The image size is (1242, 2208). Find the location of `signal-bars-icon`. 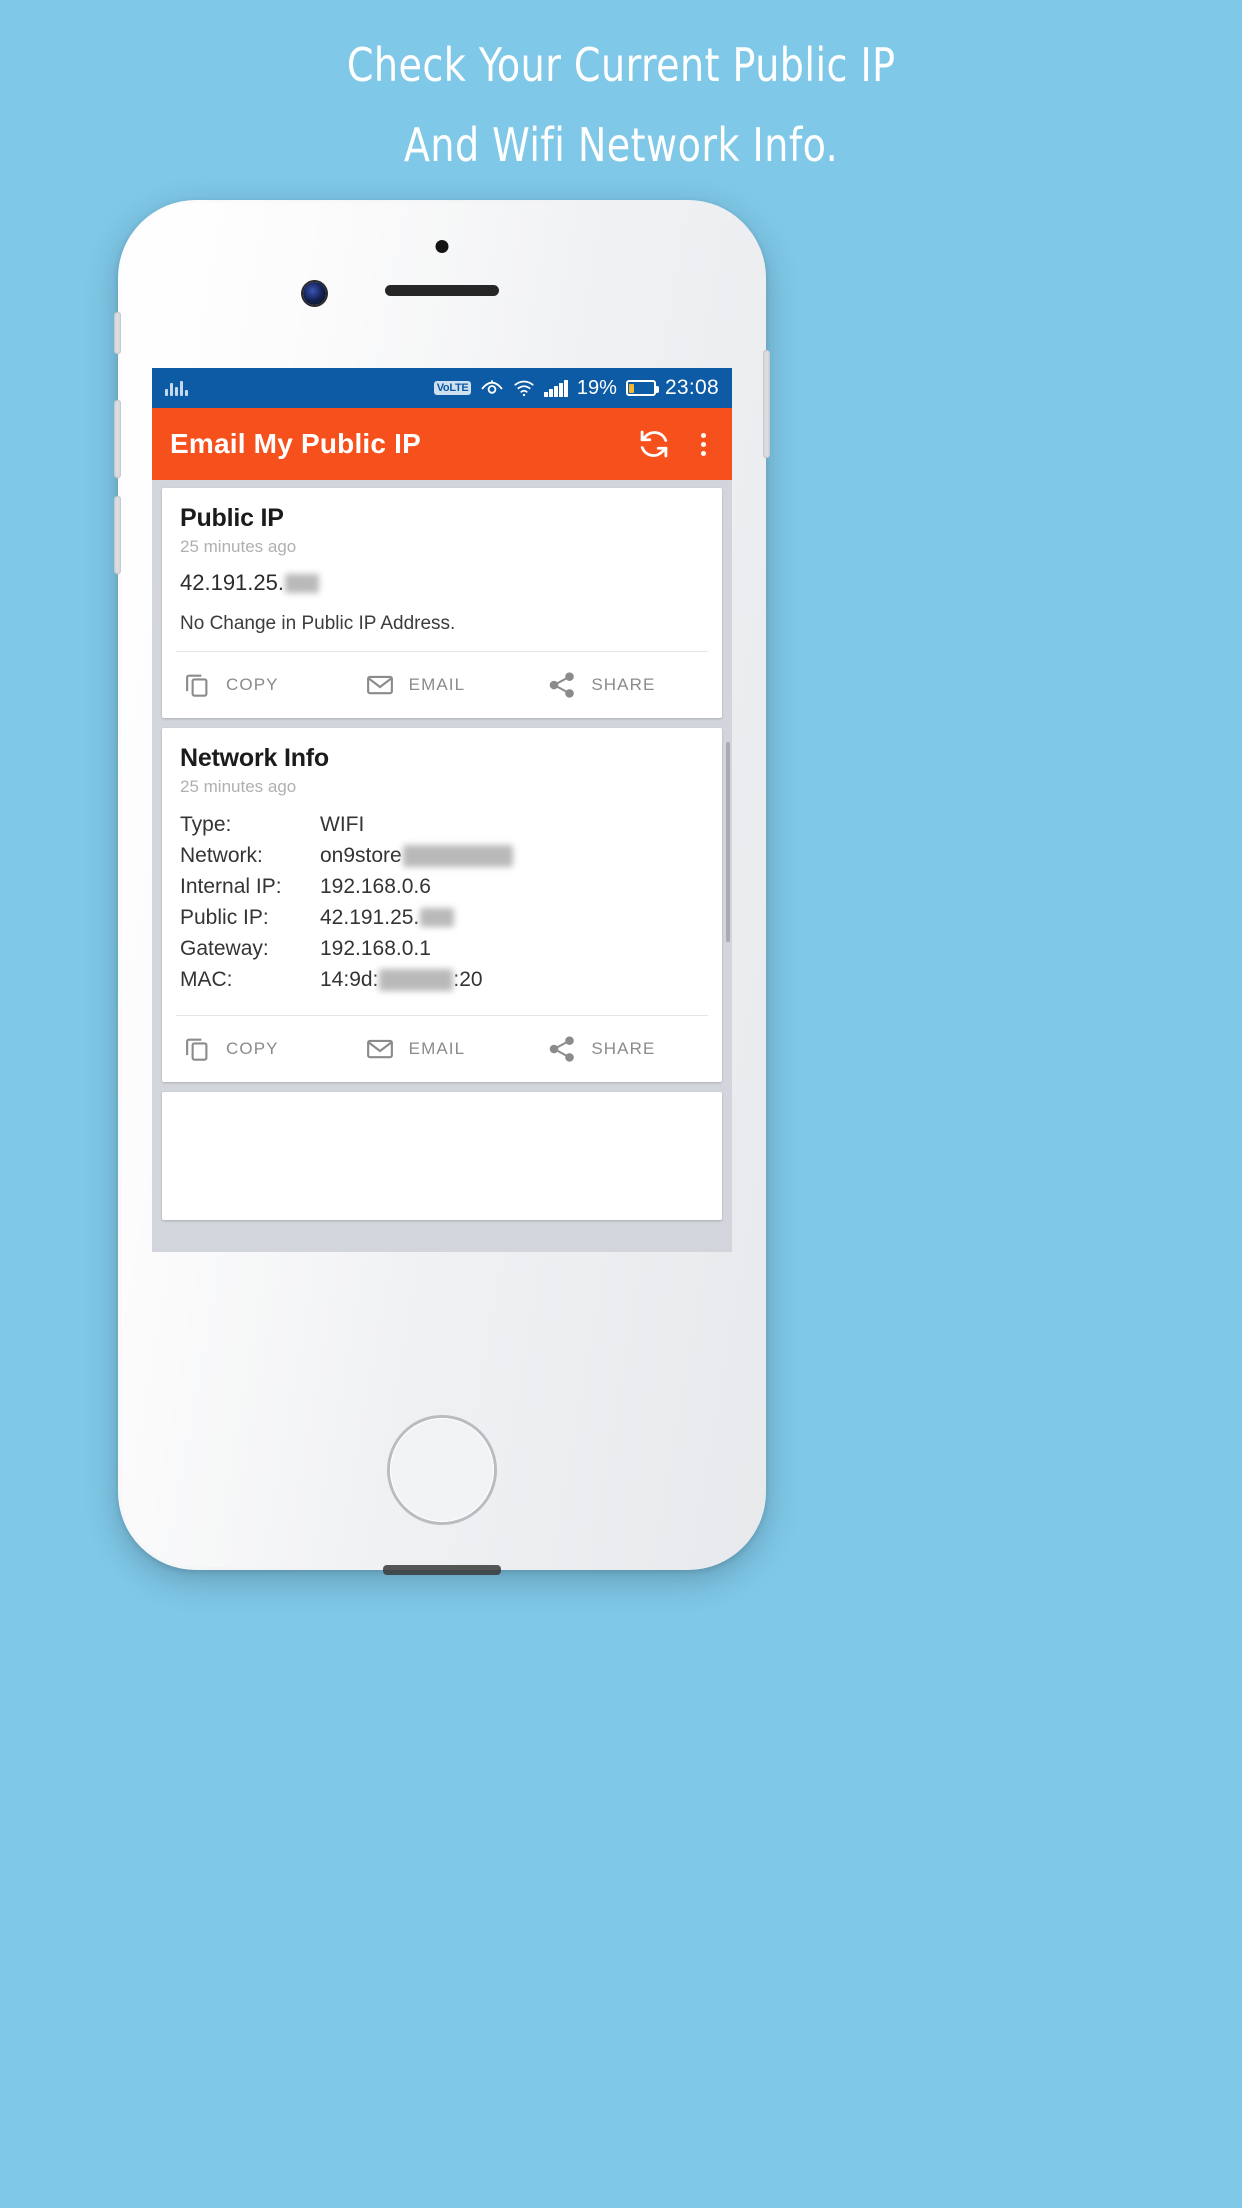

signal-bars-icon is located at coordinates (556, 388).